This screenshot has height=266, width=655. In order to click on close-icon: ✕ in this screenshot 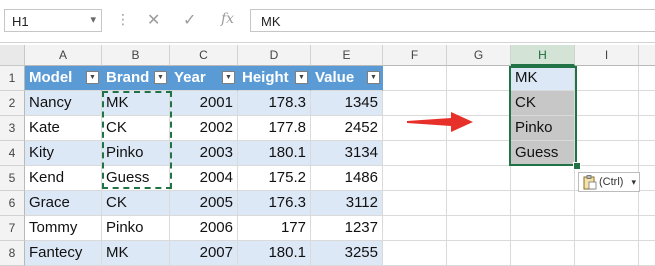, I will do `click(153, 20)`.